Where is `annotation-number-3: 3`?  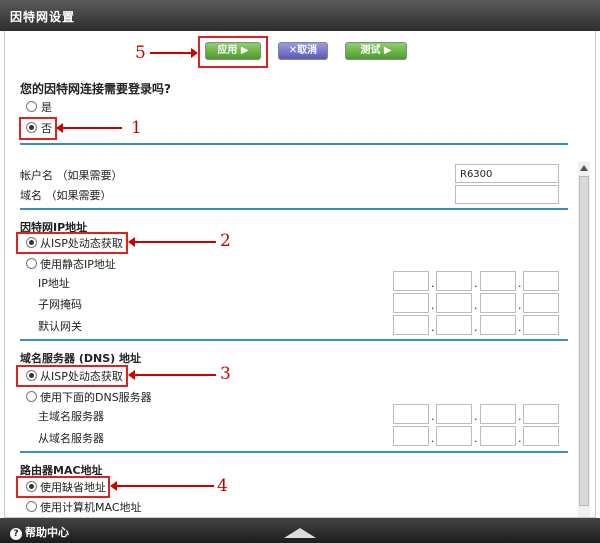 annotation-number-3: 3 is located at coordinates (225, 374).